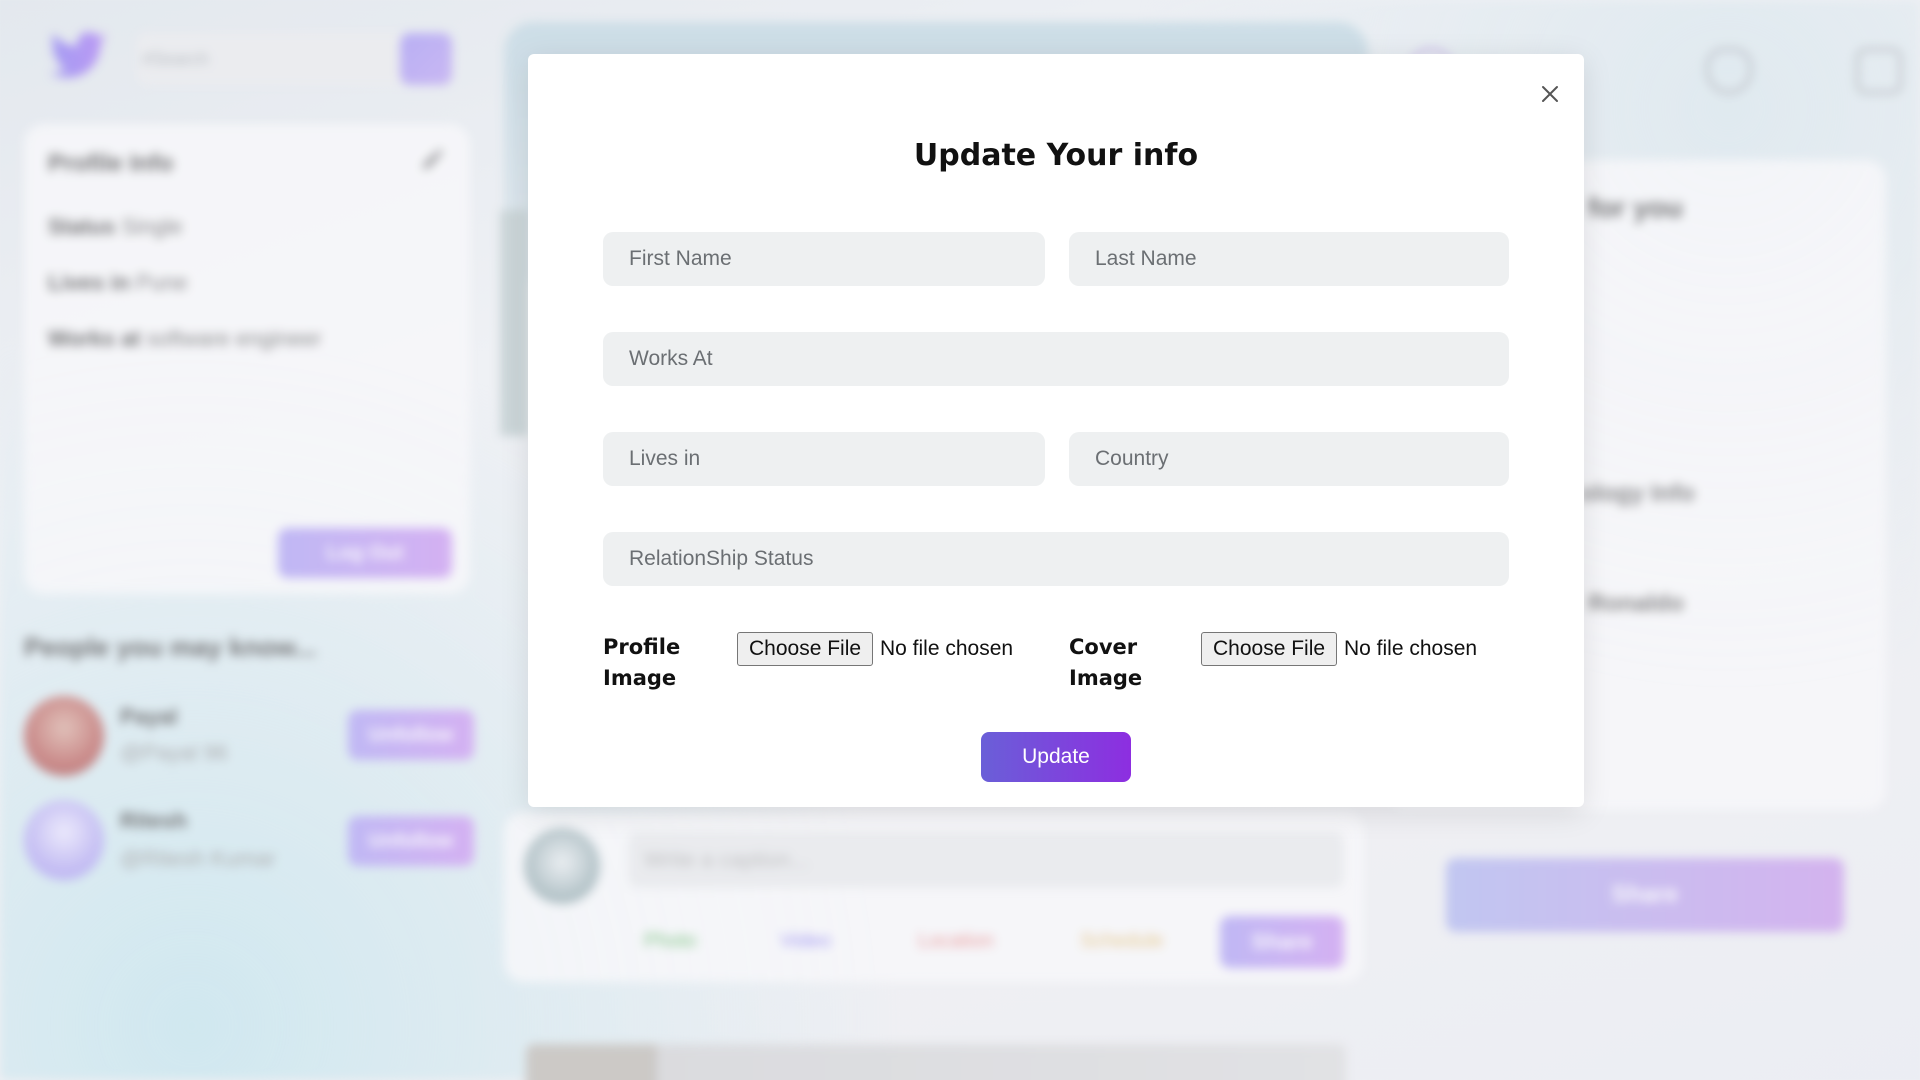 Image resolution: width=1920 pixels, height=1080 pixels. Describe the element at coordinates (642, 647) in the screenshot. I see `profile-image-label-line1: Profile` at that location.